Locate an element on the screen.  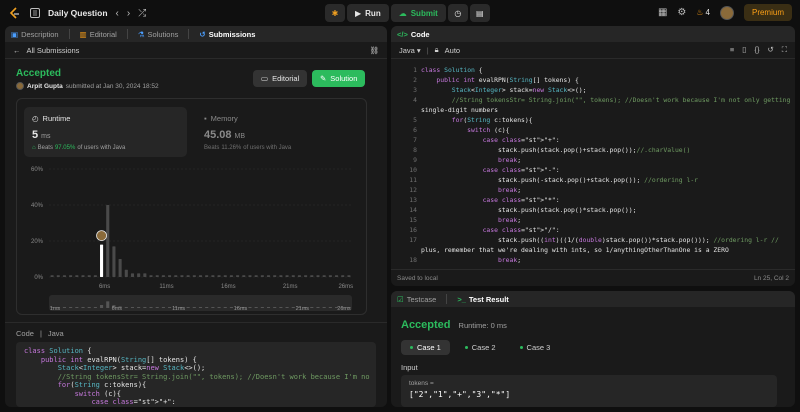
shuffle-icon: ⤮ is located at coordinates (142, 13).